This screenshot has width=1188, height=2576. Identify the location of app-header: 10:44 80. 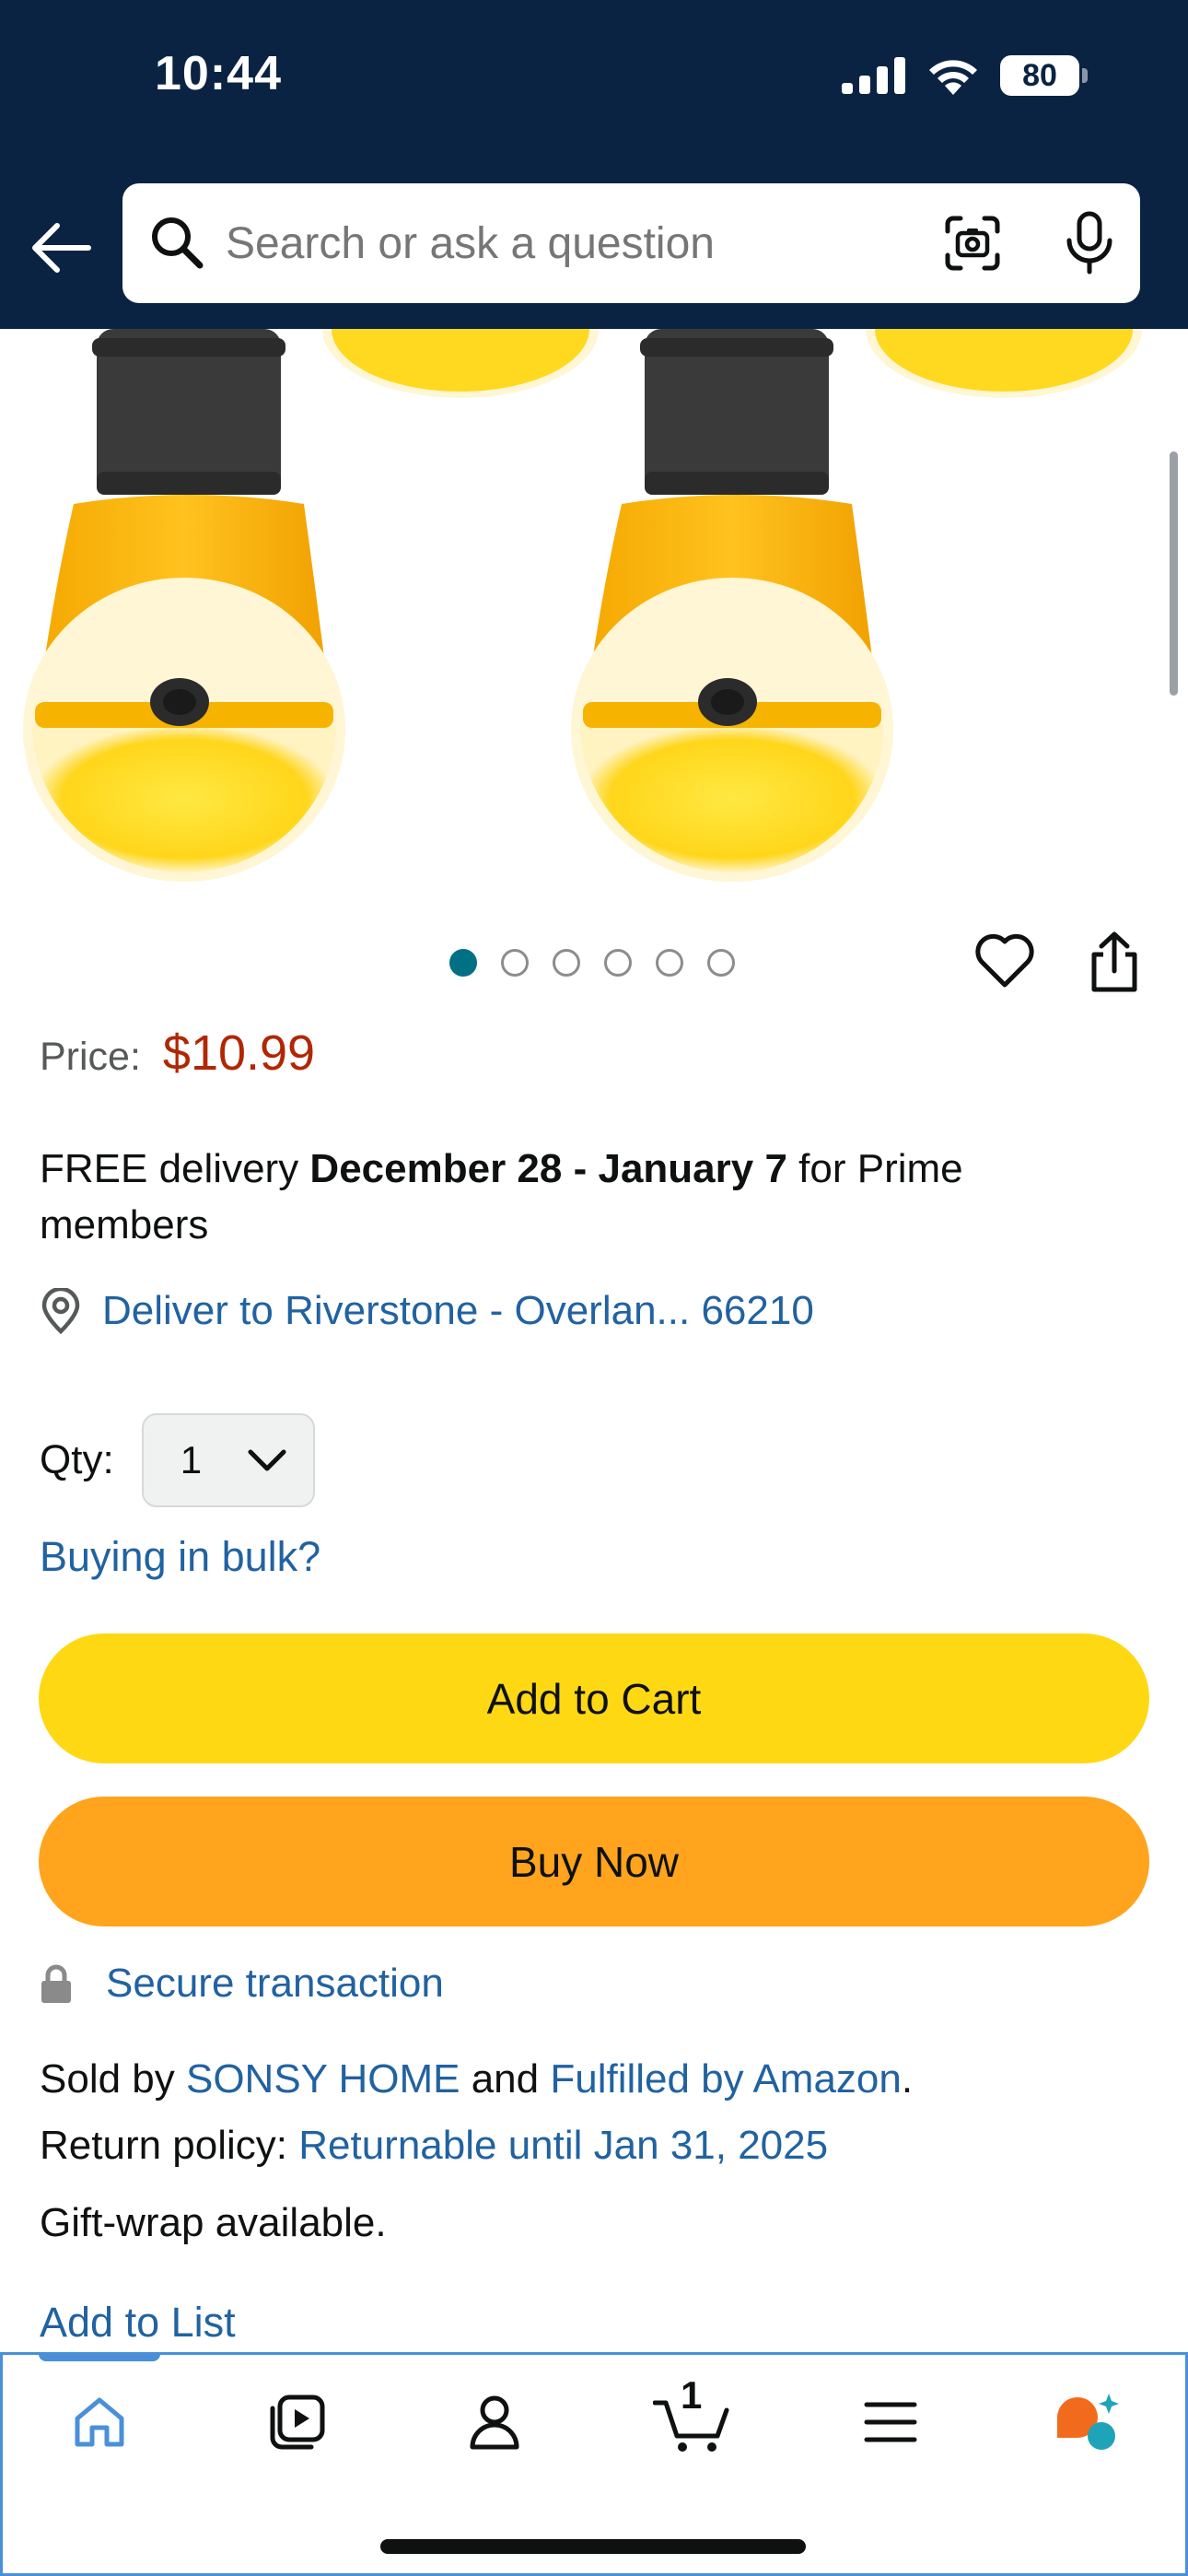
(594, 164).